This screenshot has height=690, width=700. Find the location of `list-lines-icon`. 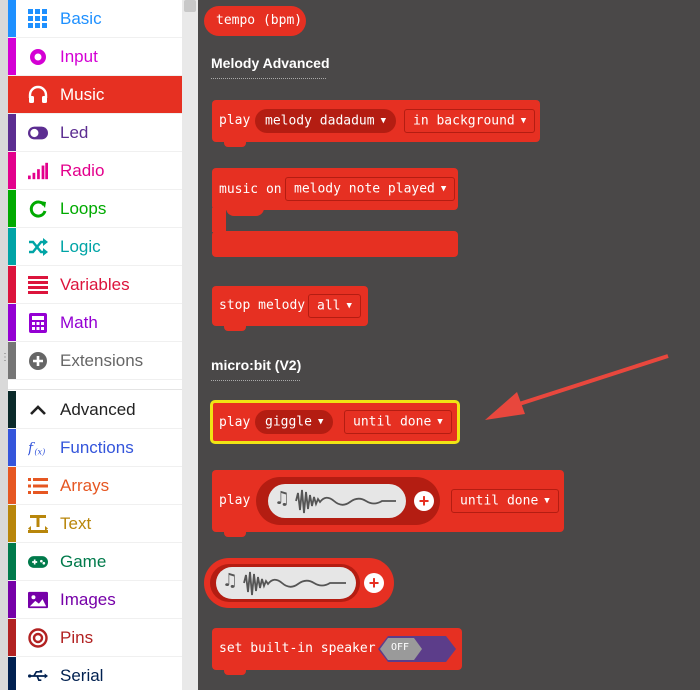

list-lines-icon is located at coordinates (38, 285).